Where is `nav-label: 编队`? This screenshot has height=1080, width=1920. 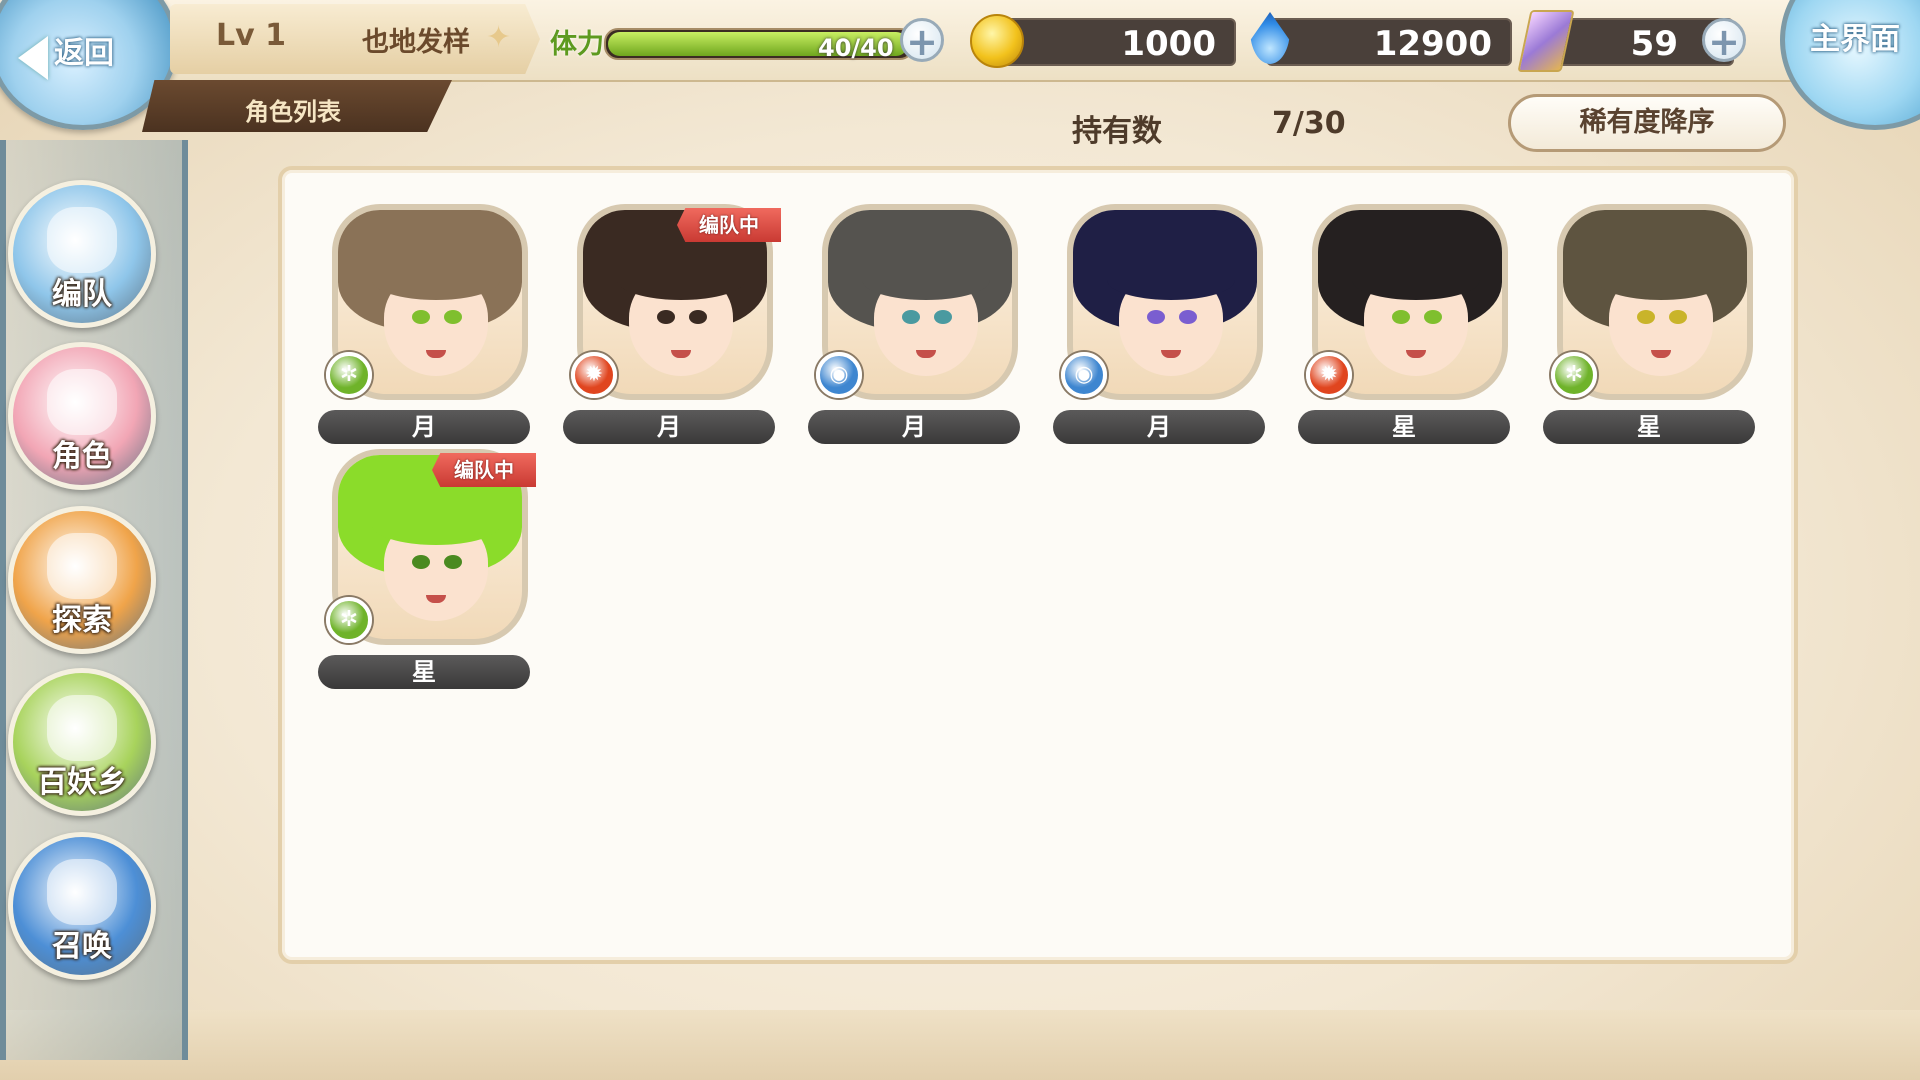 nav-label: 编队 is located at coordinates (82, 294).